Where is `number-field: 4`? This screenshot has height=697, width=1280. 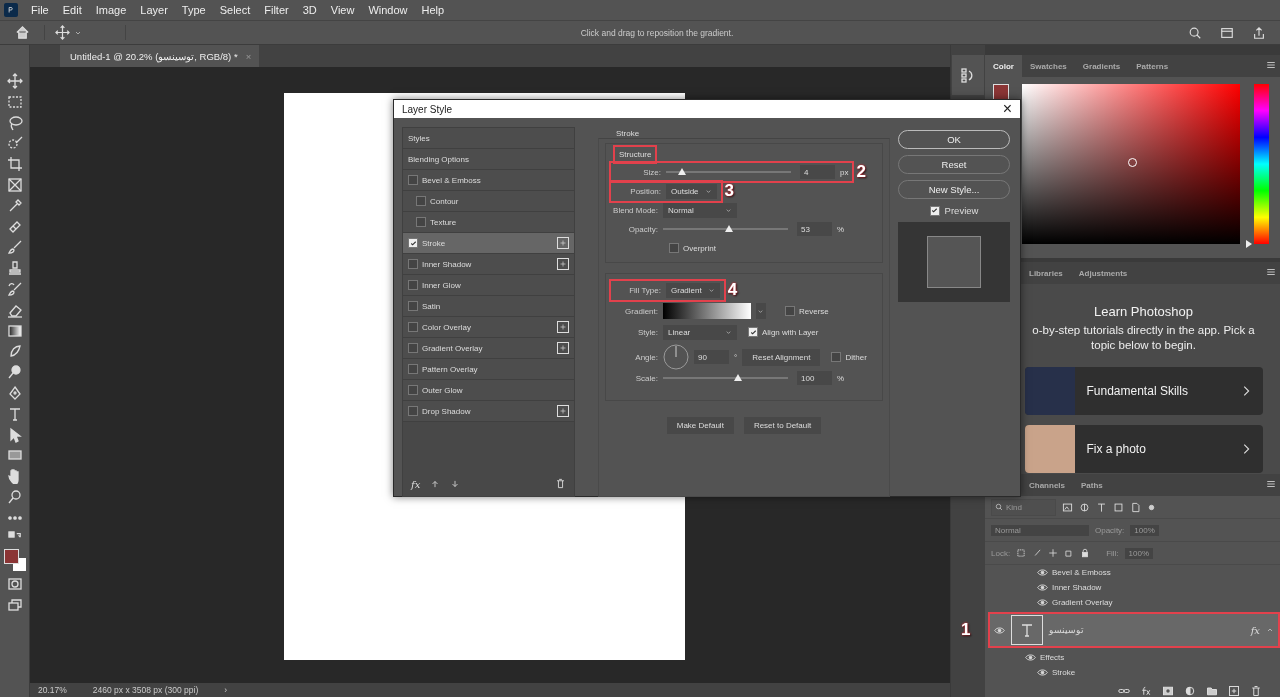 number-field: 4 is located at coordinates (817, 172).